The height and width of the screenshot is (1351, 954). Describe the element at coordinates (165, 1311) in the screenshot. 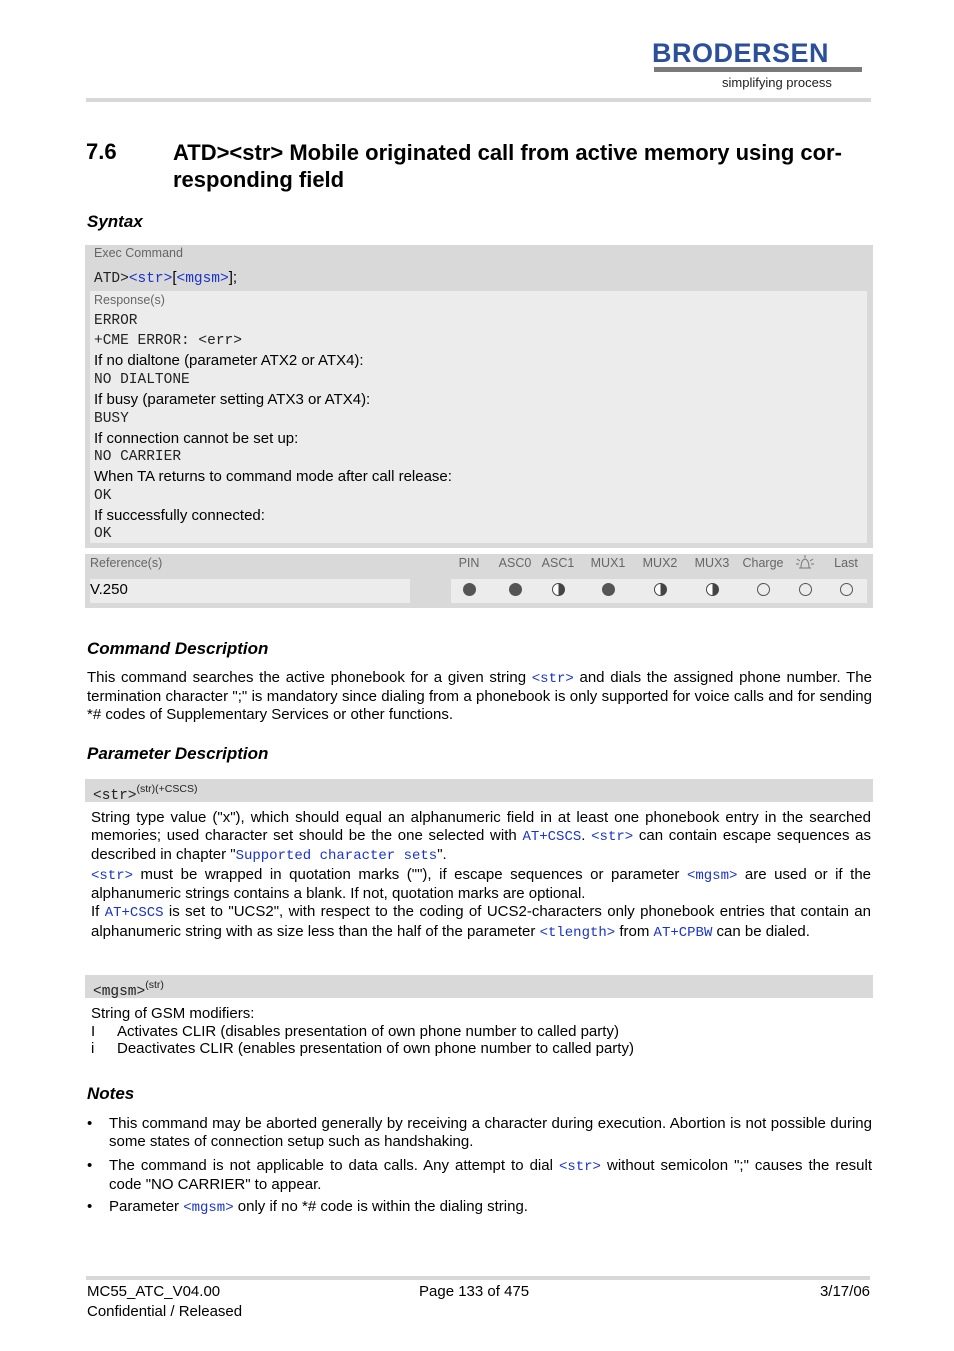

I see `footer-status: Confidential / Released` at that location.